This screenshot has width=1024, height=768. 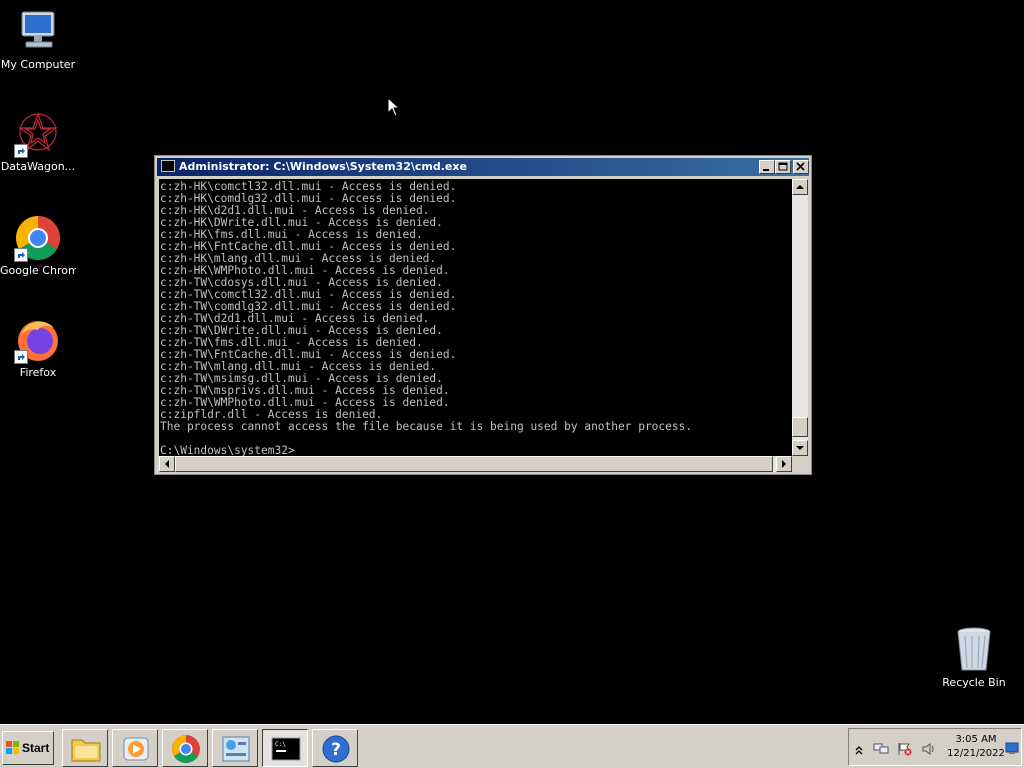 What do you see at coordinates (974, 682) in the screenshot?
I see `desktop-icon-label: Recycle Bin` at bounding box center [974, 682].